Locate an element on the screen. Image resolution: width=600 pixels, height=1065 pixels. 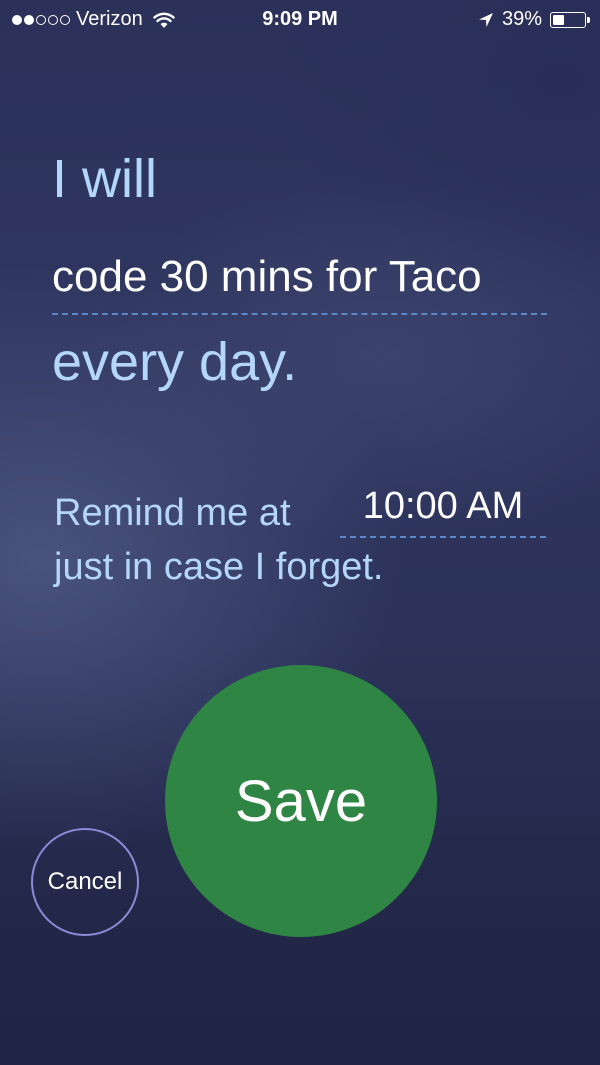
reminder-suffix-text: just in case I forget. is located at coordinates (219, 567).